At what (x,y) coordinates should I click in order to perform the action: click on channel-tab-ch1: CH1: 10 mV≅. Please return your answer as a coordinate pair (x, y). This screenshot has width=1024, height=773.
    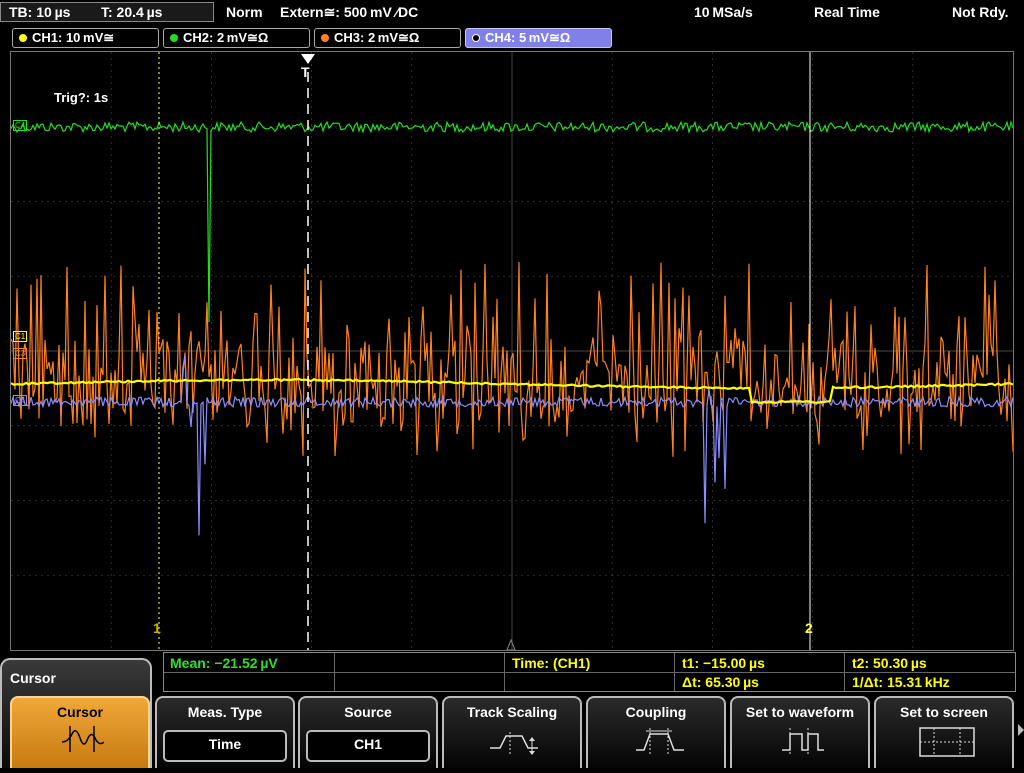
    Looking at the image, I should click on (85, 38).